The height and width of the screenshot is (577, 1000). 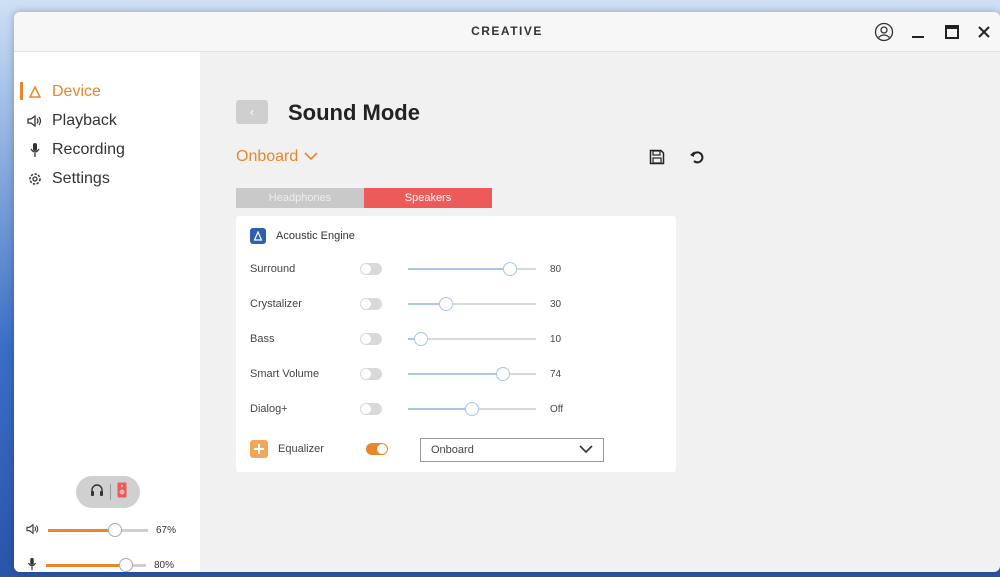 What do you see at coordinates (300, 198) in the screenshot?
I see `tab-headphones: Headphones` at bounding box center [300, 198].